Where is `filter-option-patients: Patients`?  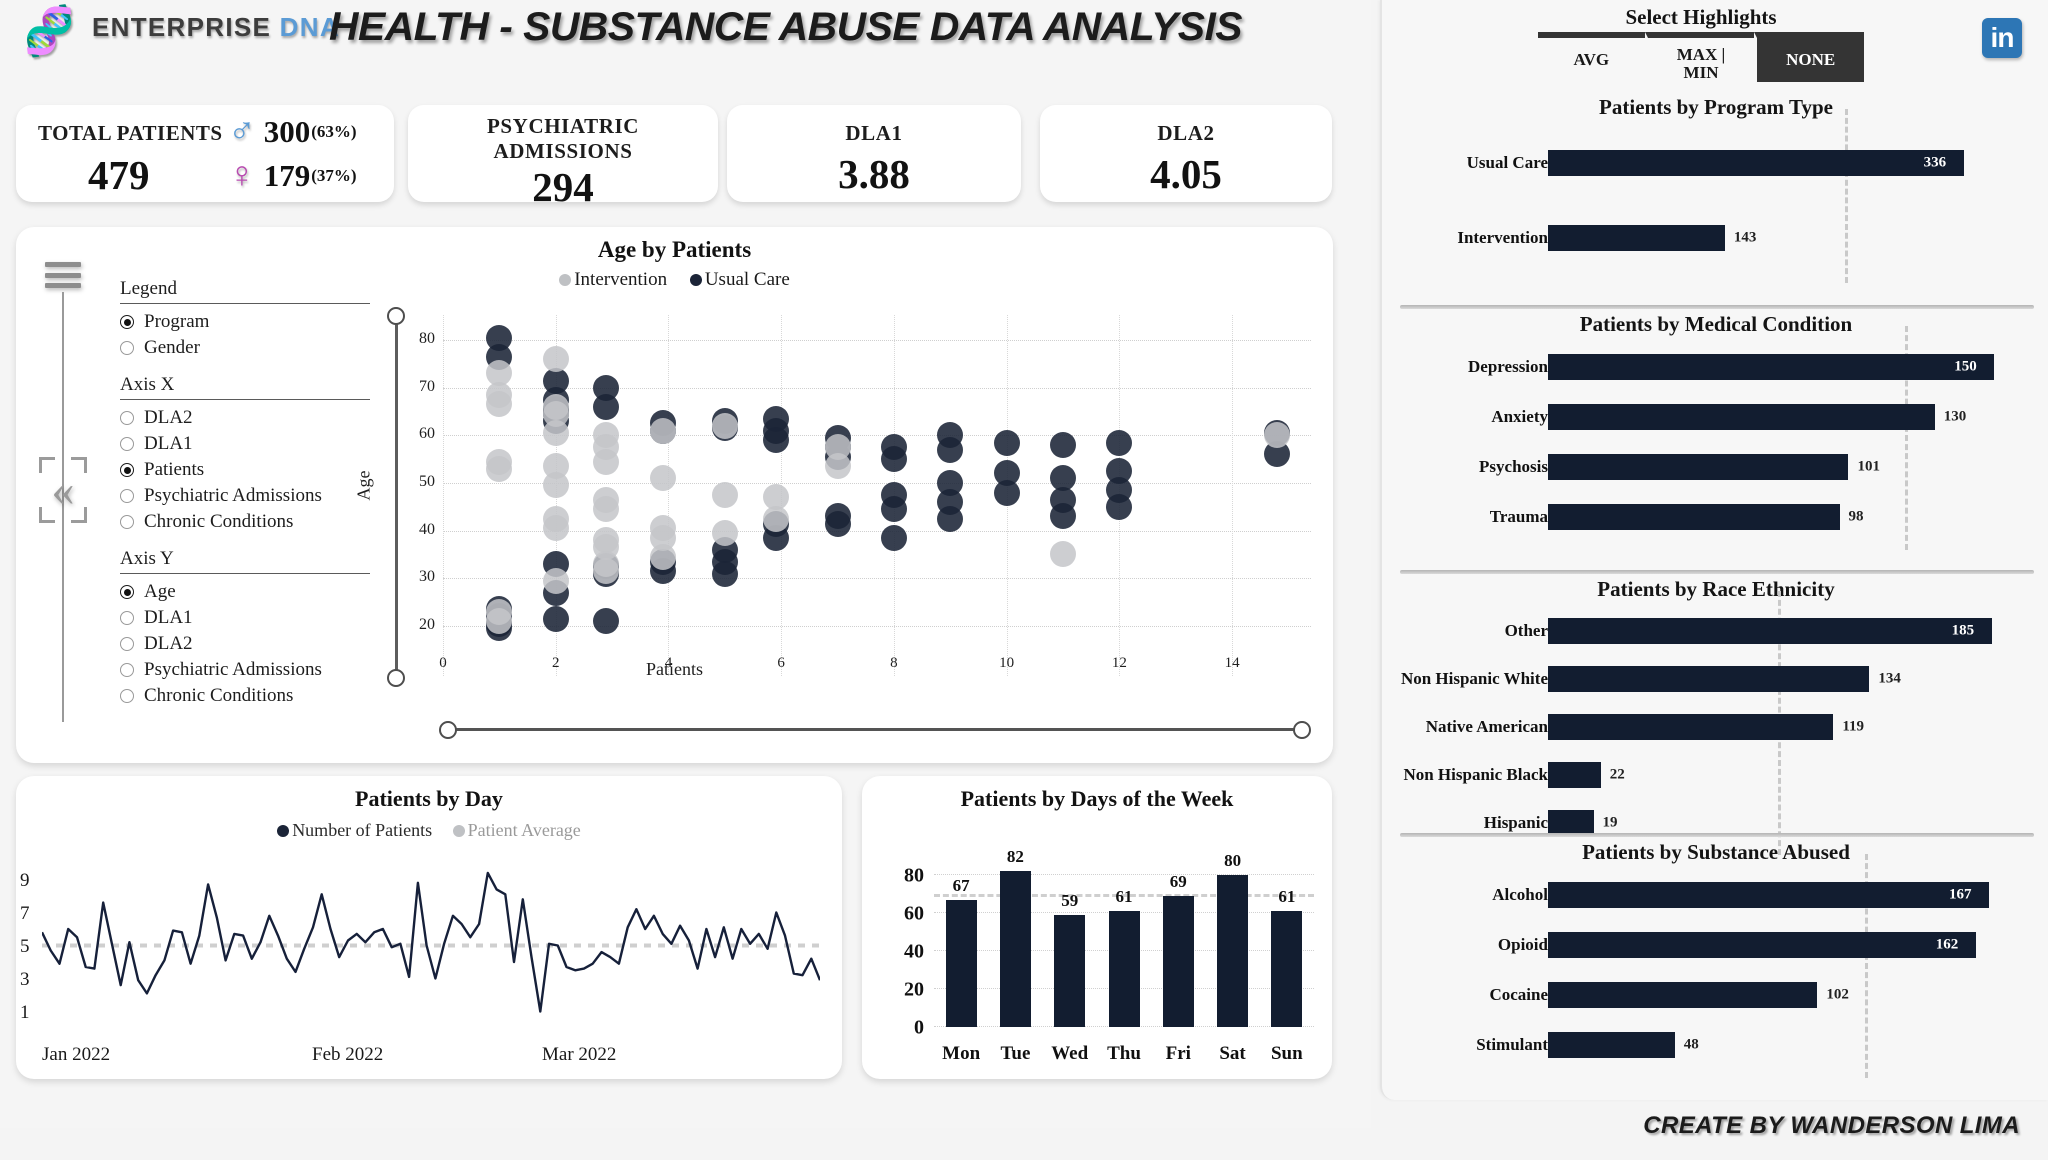 filter-option-patients: Patients is located at coordinates (245, 470).